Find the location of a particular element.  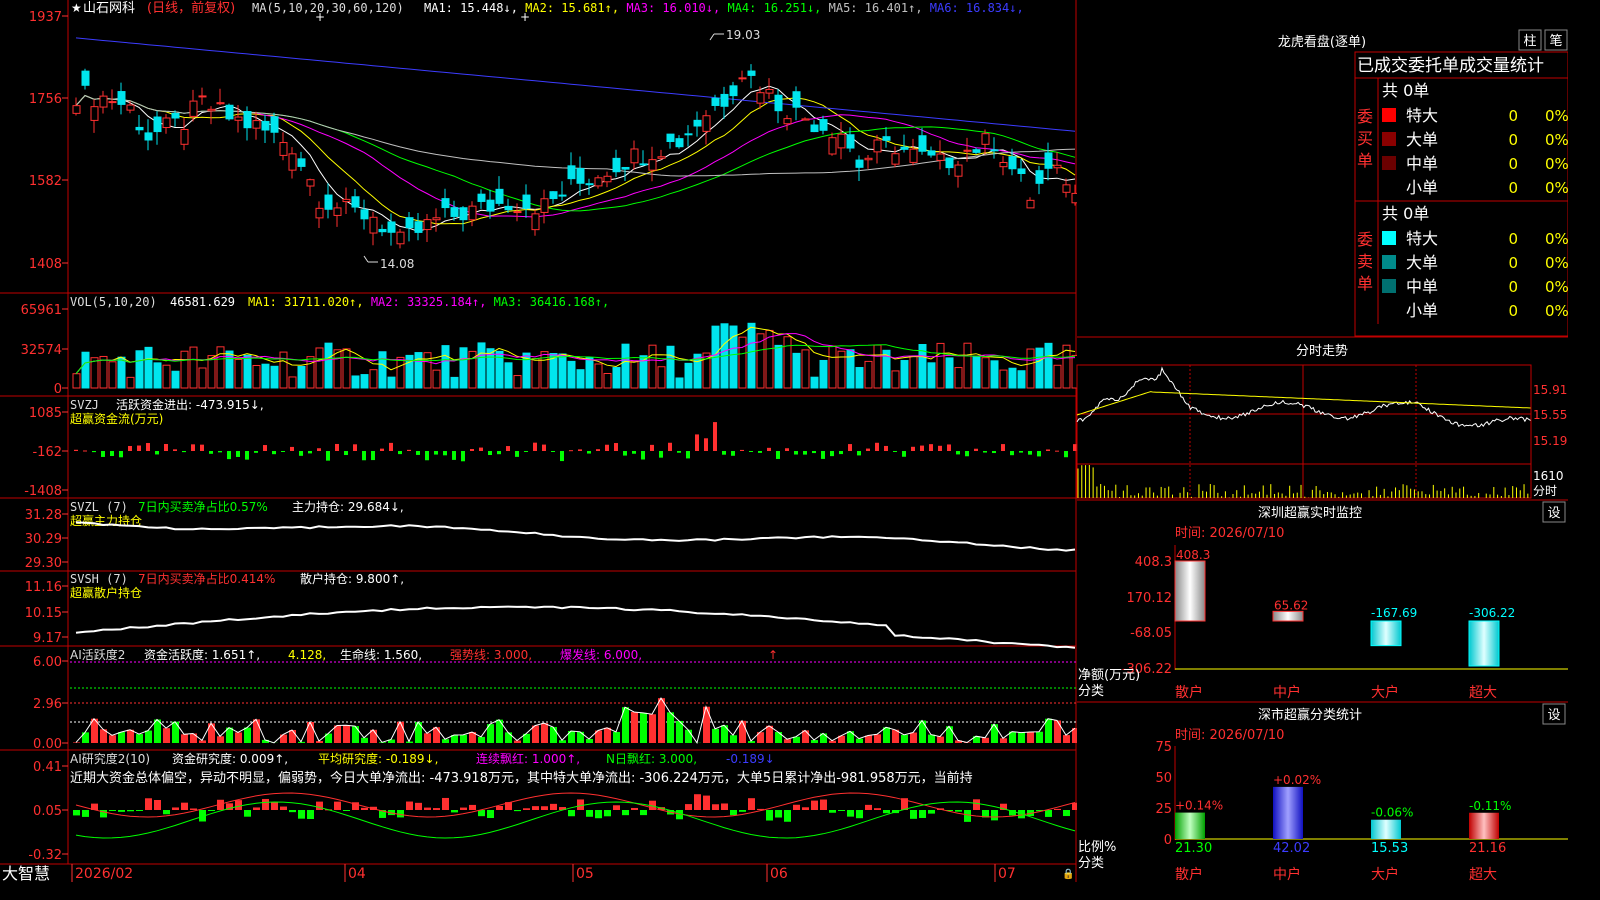

cls-change: +0.02% is located at coordinates (1297, 780).